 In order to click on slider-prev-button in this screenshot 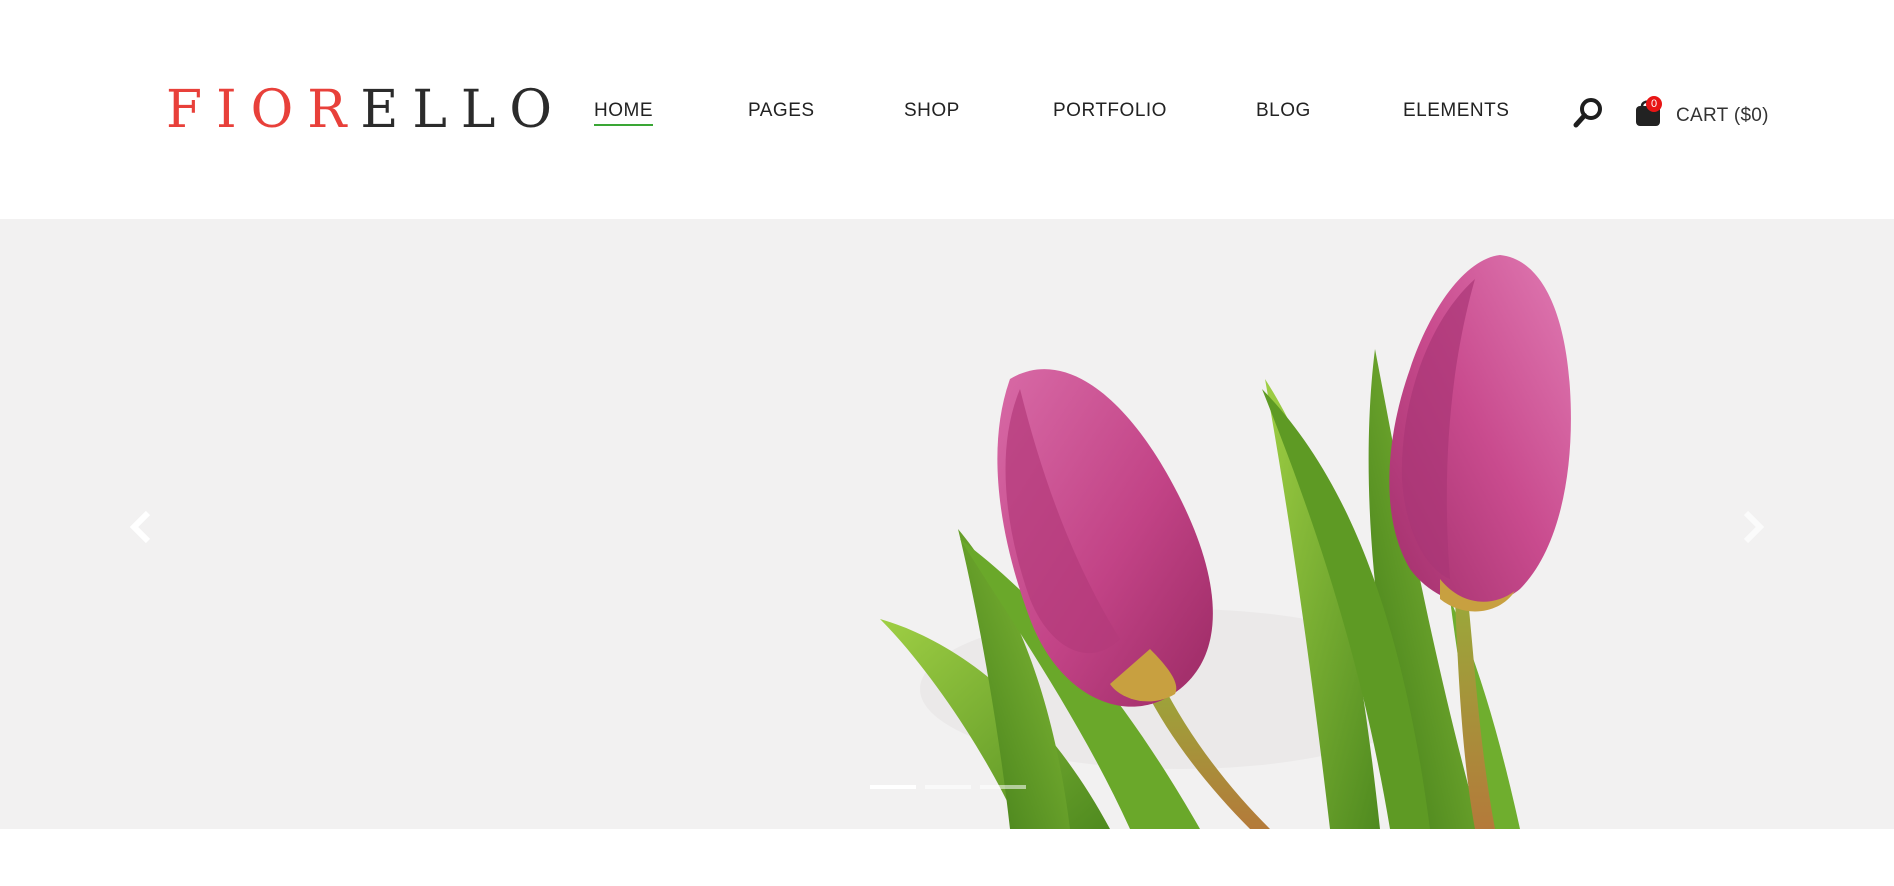, I will do `click(141, 527)`.